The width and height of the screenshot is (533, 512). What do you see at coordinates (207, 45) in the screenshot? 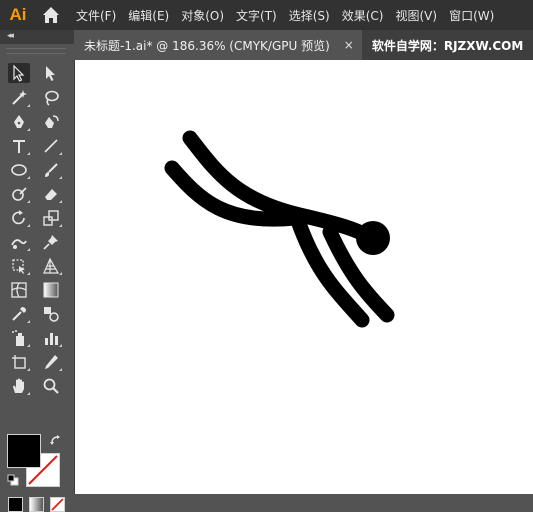
I see `tab-document-label: 未标题-1.ai* @ 186.36% (CMYK/GPU 预览)` at bounding box center [207, 45].